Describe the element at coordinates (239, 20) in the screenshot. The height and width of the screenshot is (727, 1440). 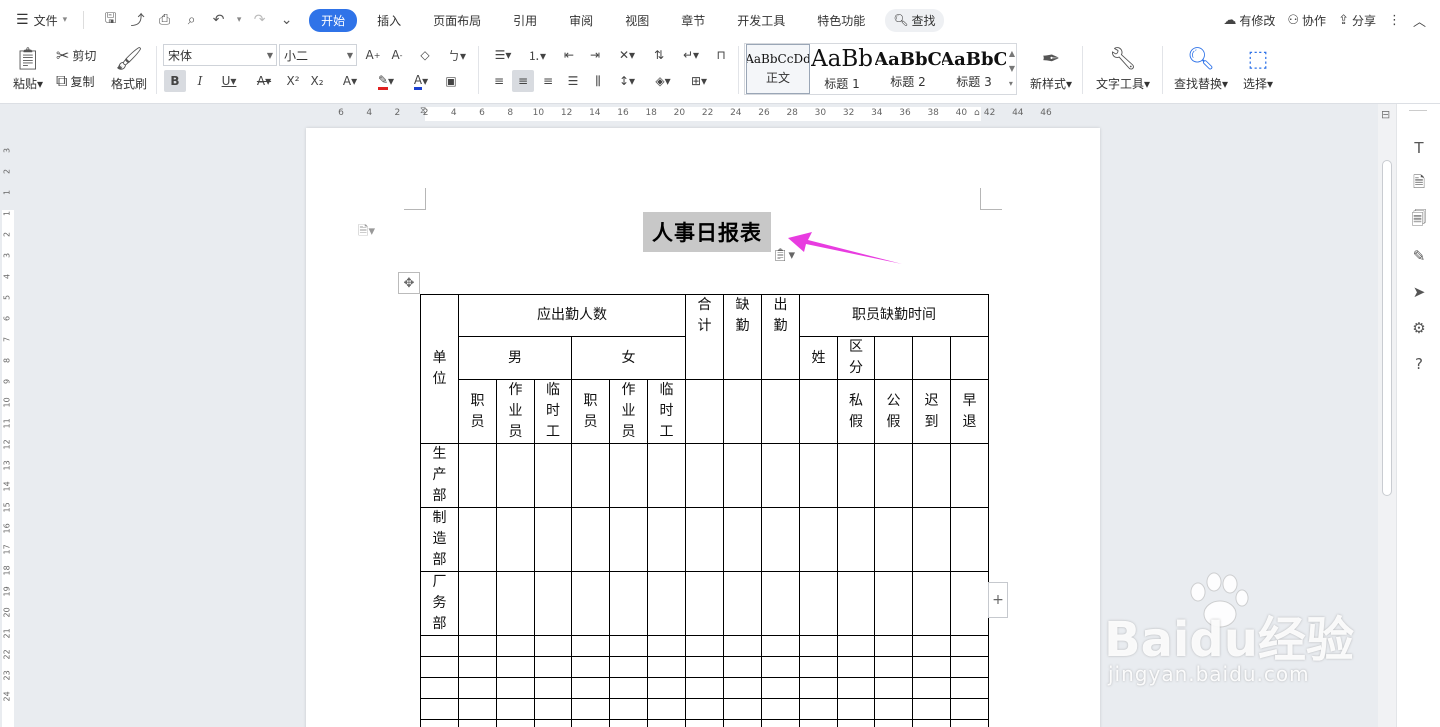
I see `undo-dropdown-icon: ▾` at that location.